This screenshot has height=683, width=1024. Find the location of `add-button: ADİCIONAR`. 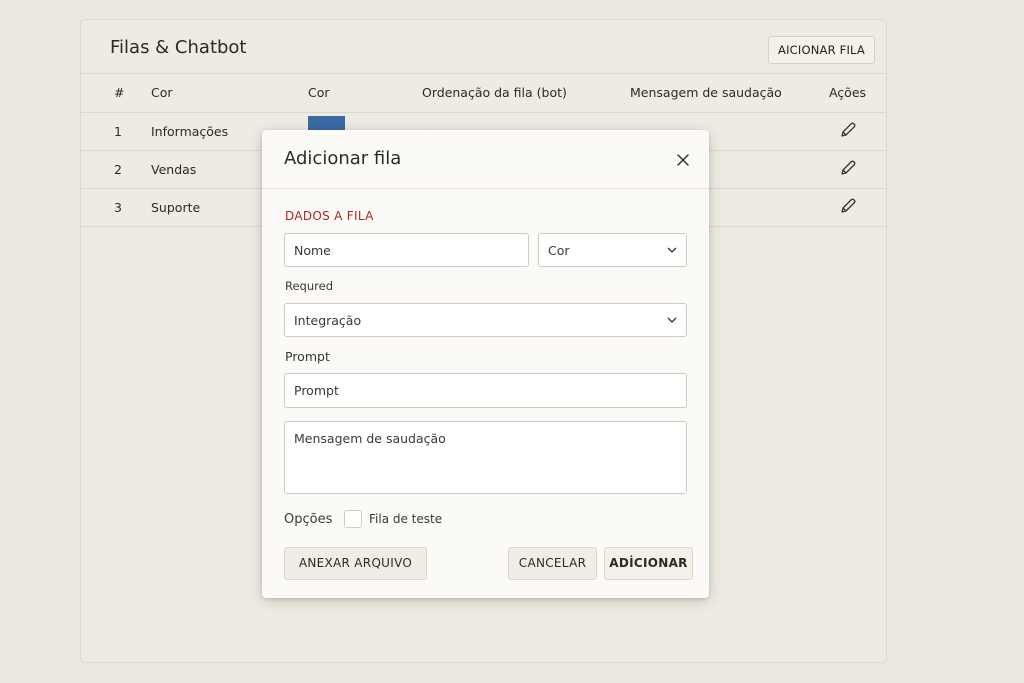

add-button: ADİCIONAR is located at coordinates (648, 563).